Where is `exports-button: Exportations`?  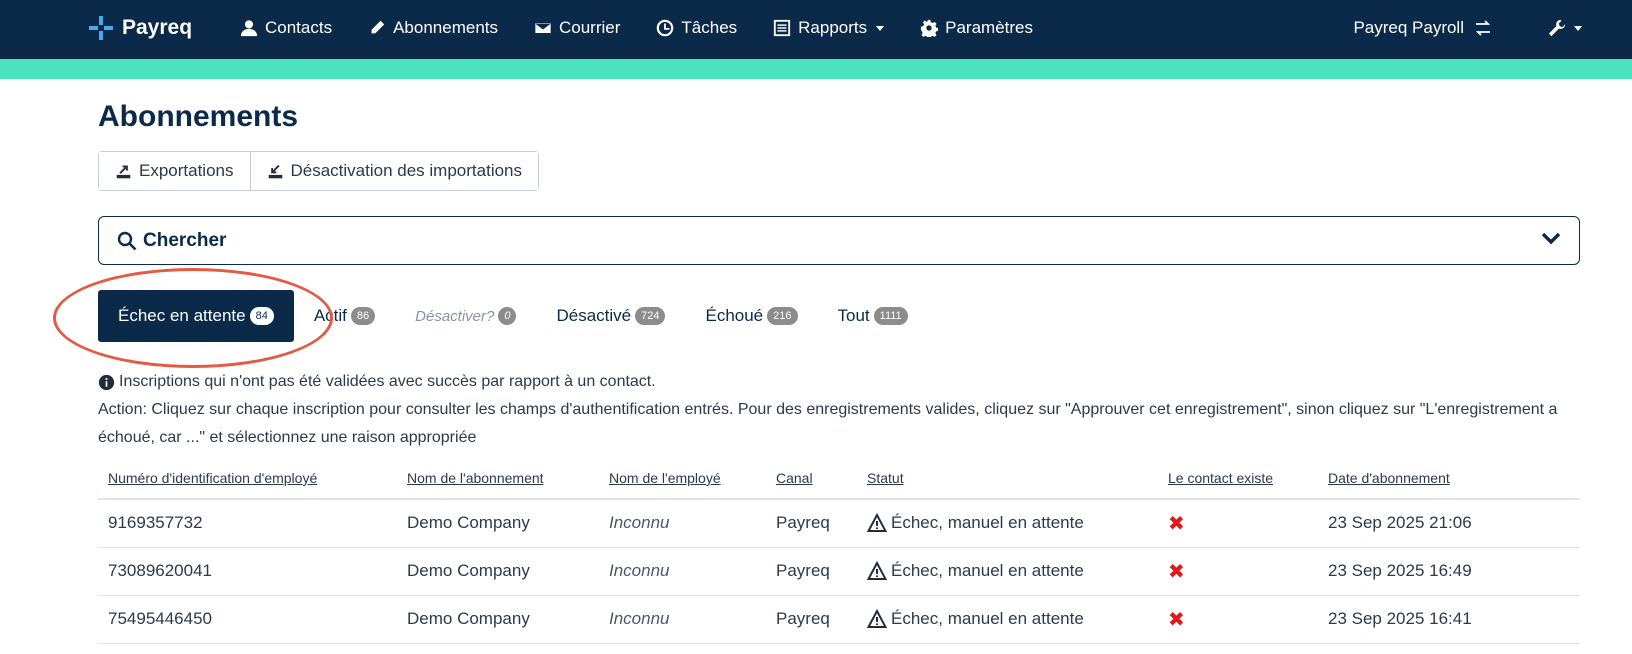
exports-button: Exportations is located at coordinates (174, 171).